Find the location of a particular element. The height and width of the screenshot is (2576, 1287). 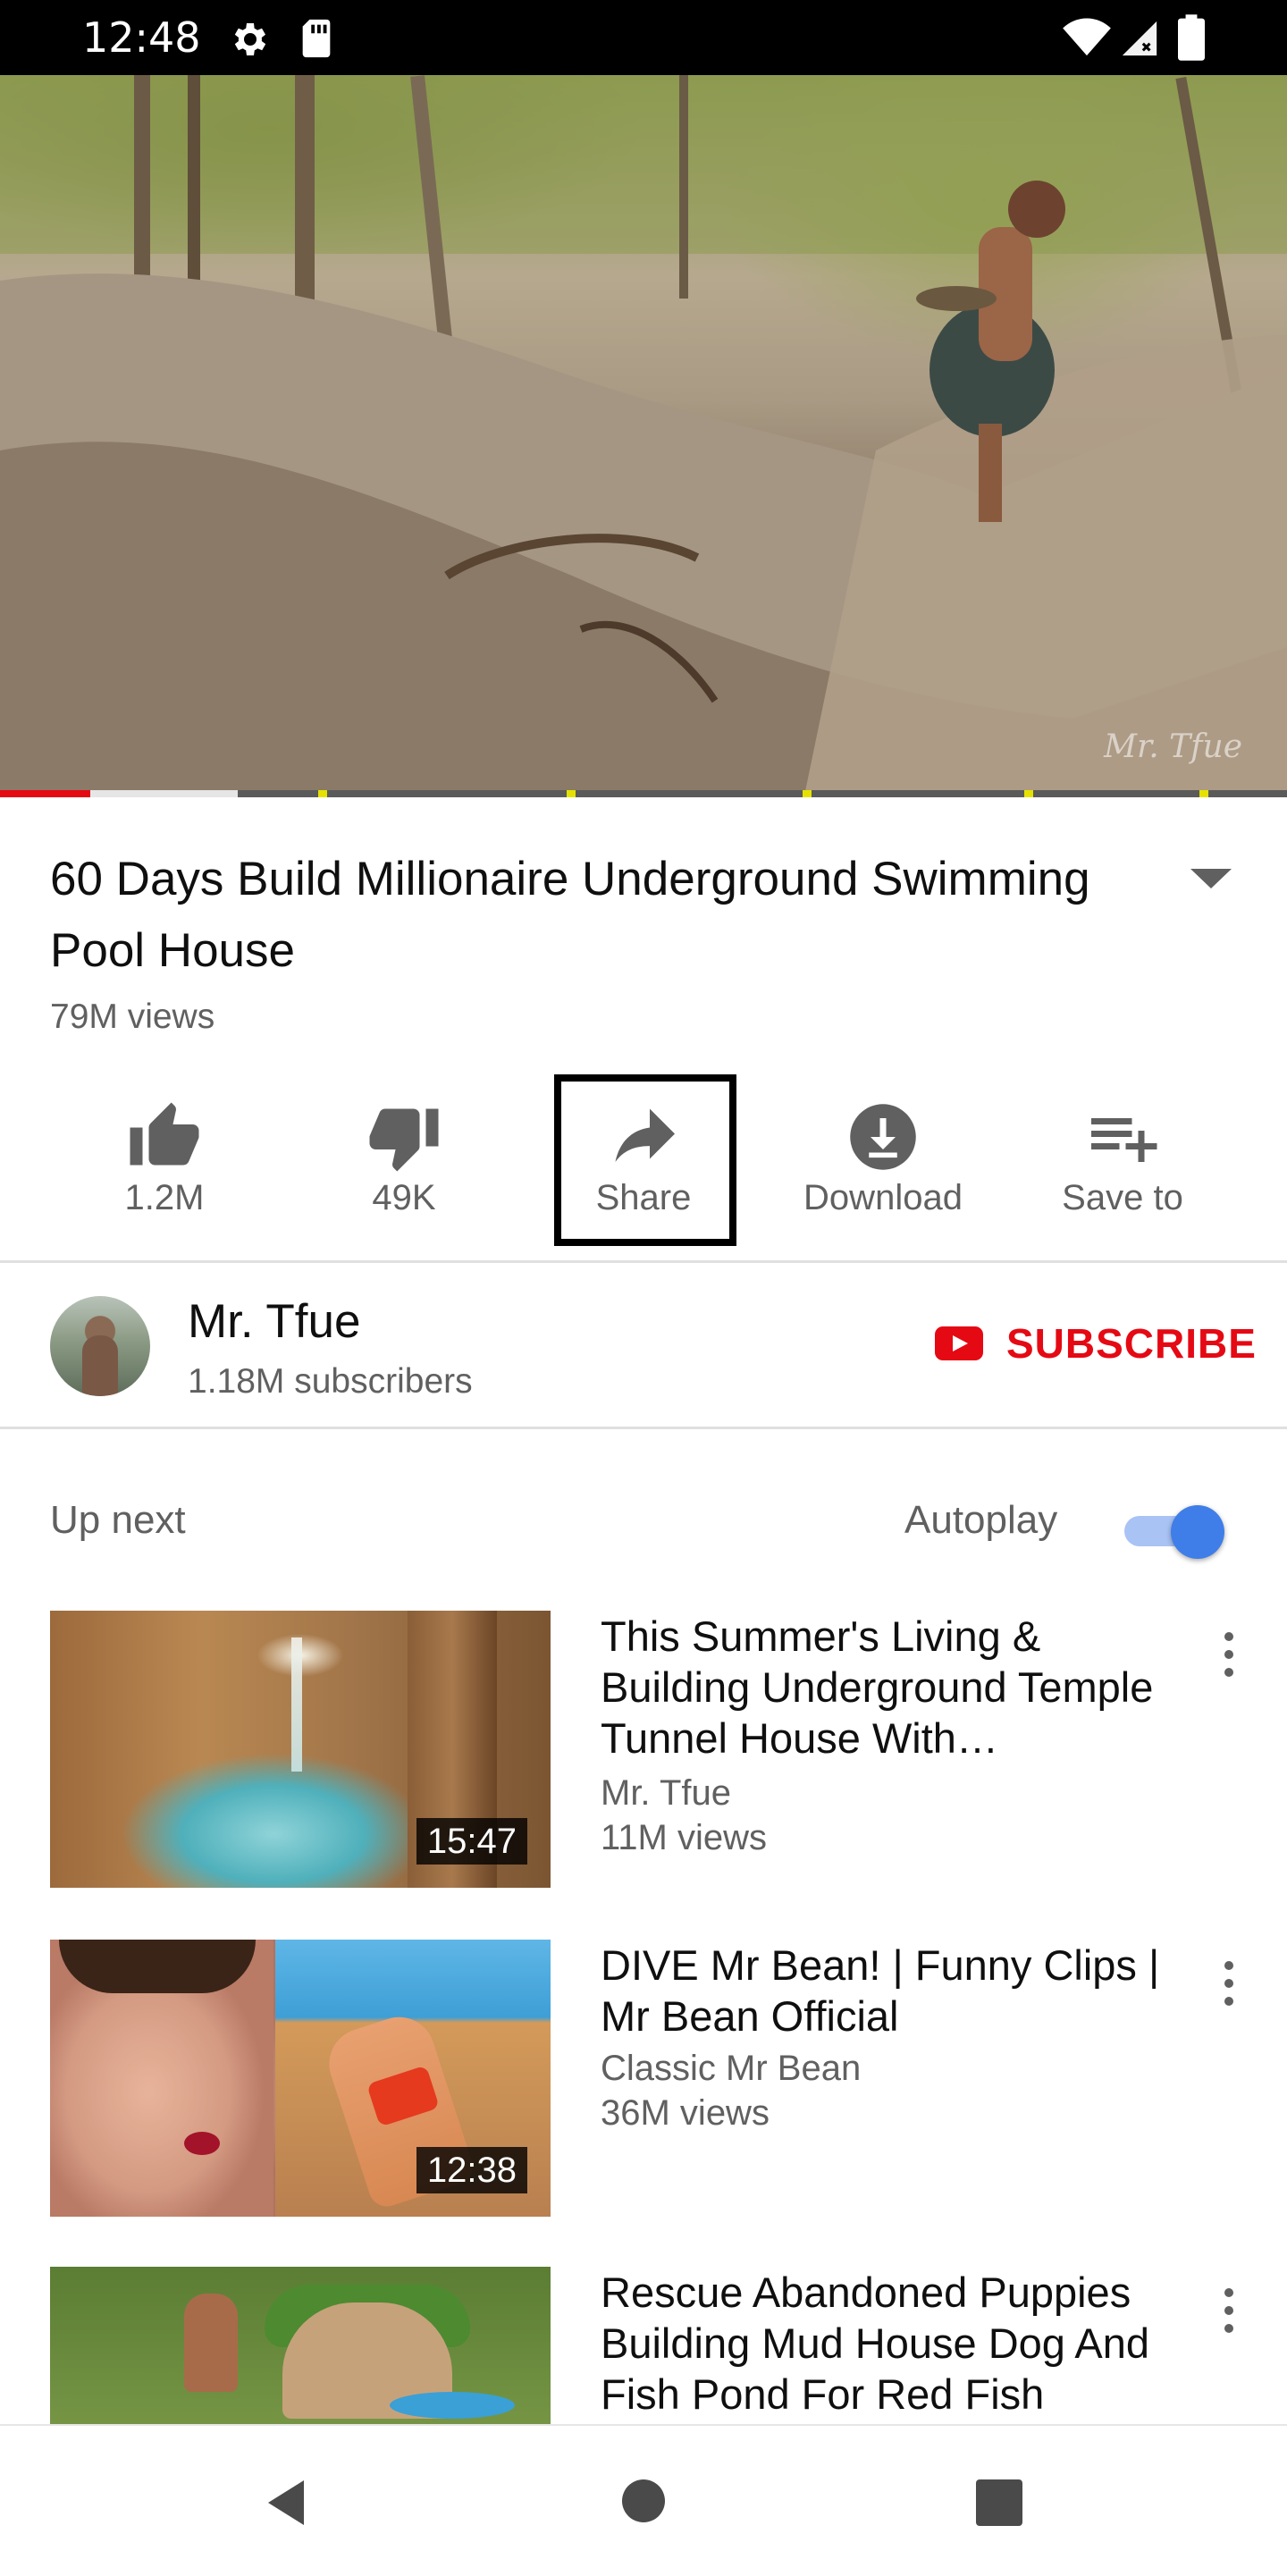

youtube-logo-icon is located at coordinates (959, 1343).